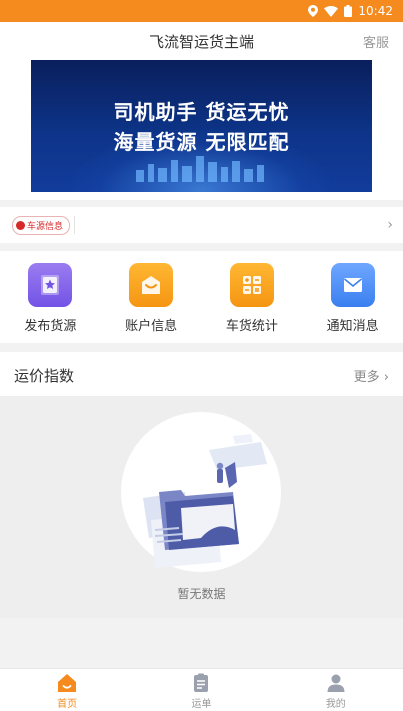  I want to click on app-header: 飞流智运货主端 客服, so click(201, 41).